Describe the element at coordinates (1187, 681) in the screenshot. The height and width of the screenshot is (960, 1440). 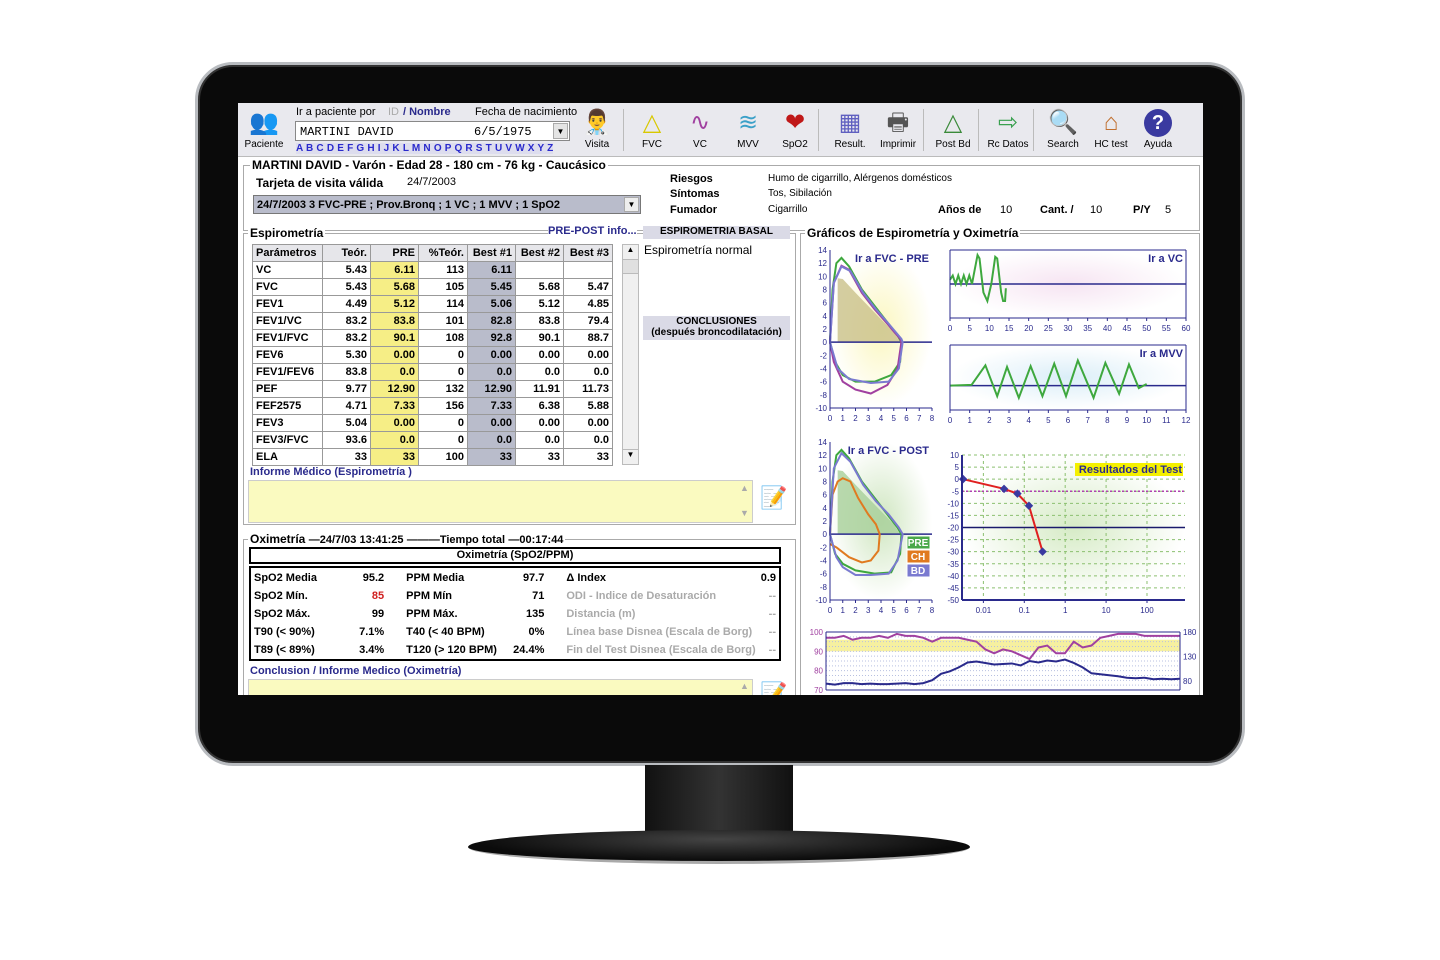
I see `y2-tick-label: 80` at that location.